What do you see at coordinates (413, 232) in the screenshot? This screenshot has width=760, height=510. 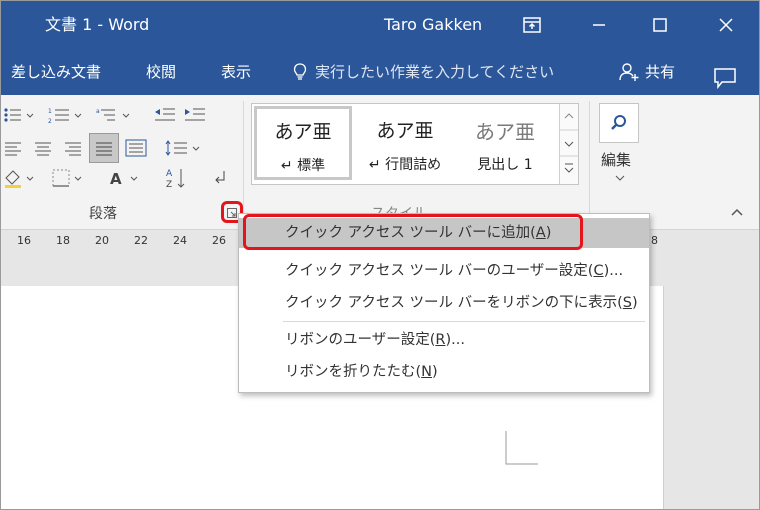 I see `menu-item-highlight` at bounding box center [413, 232].